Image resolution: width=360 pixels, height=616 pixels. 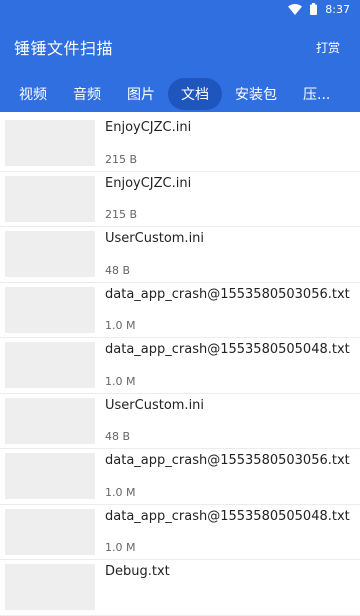 I want to click on tab-video: 视频, so click(x=33, y=94).